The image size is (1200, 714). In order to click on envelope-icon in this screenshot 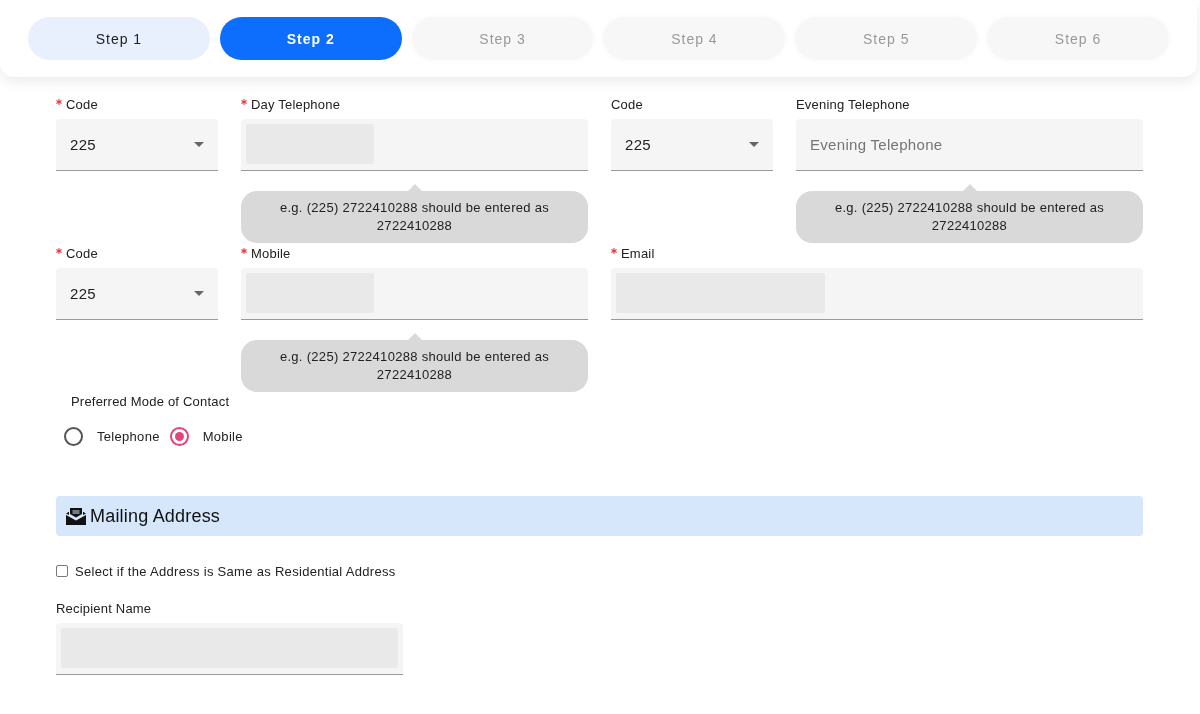, I will do `click(76, 516)`.